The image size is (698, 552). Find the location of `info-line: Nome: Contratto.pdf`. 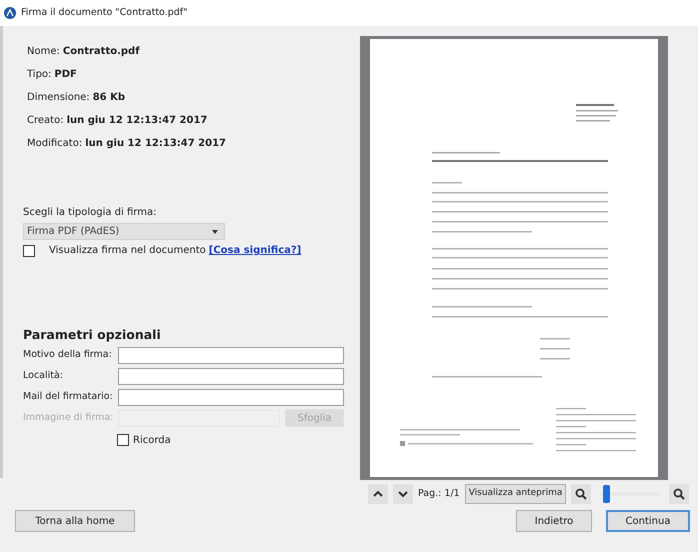

info-line: Nome: Contratto.pdf is located at coordinates (84, 52).